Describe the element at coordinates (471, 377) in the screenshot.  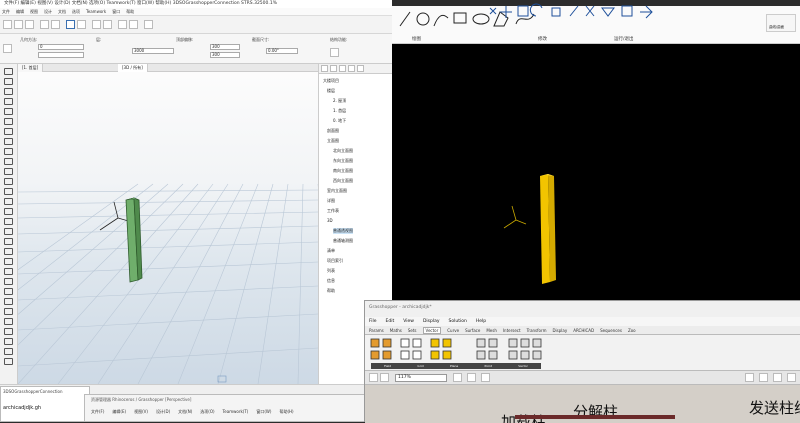
I see `gh-preview-icon` at that location.